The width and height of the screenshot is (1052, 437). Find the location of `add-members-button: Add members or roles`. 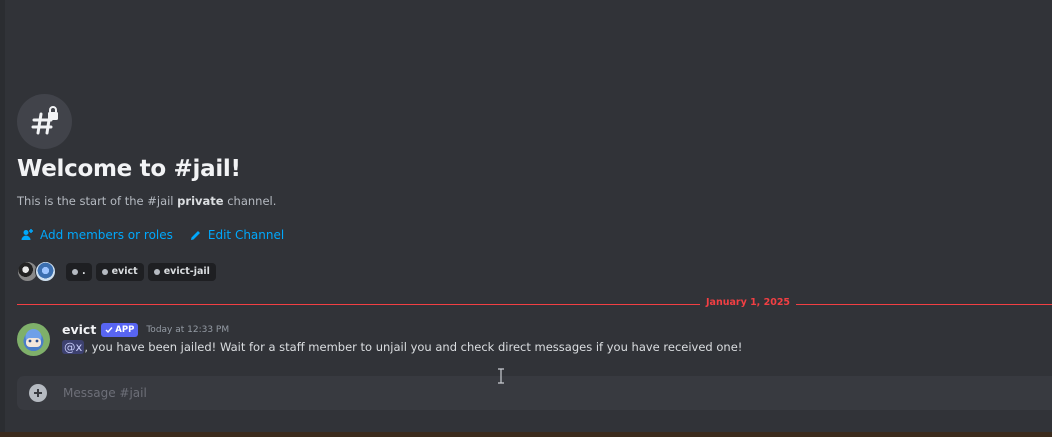

add-members-button: Add members or roles is located at coordinates (96, 235).